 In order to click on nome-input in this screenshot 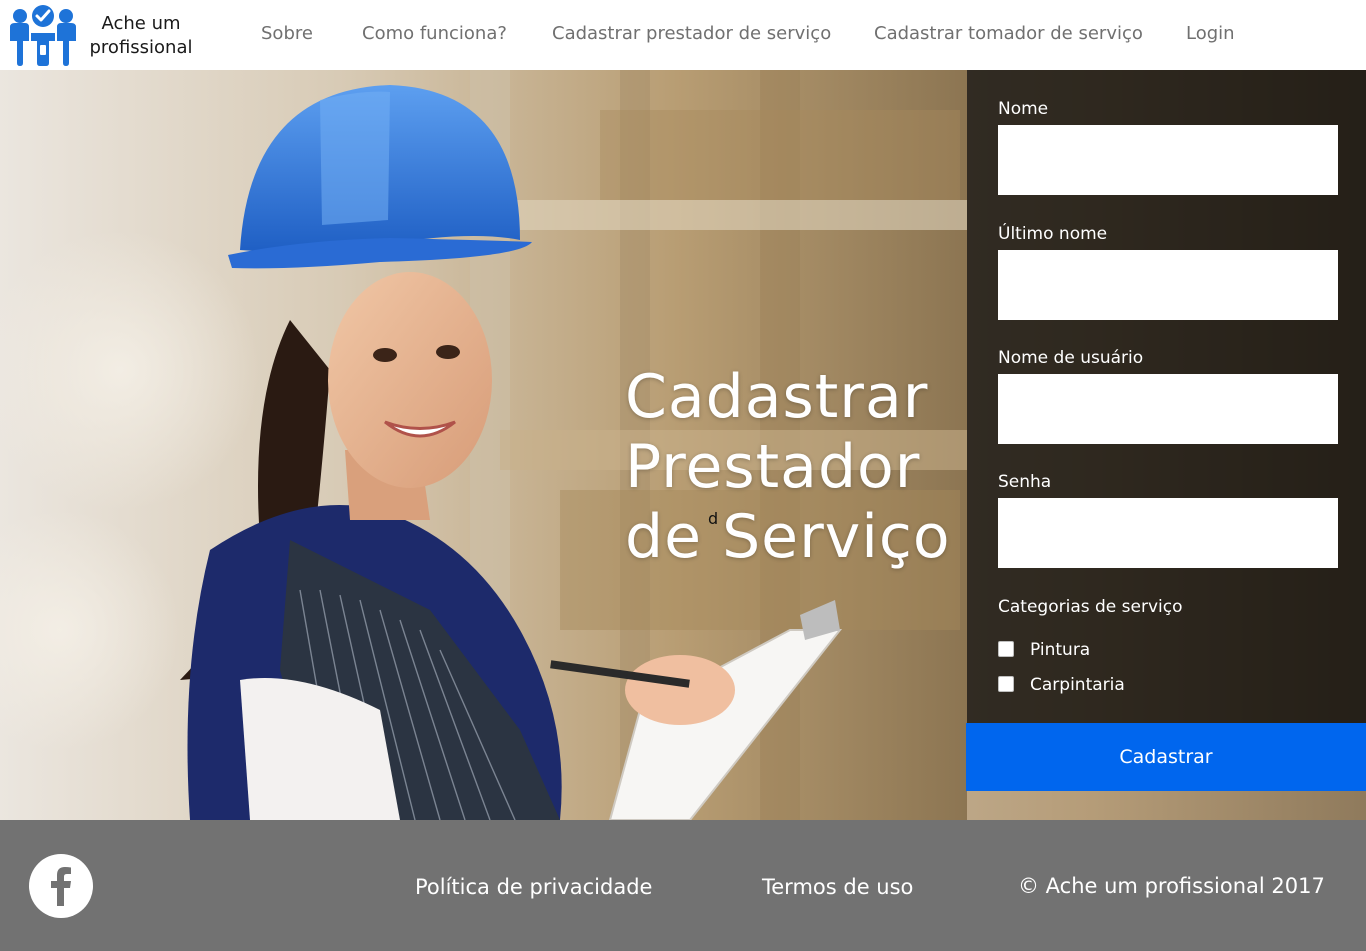, I will do `click(1168, 160)`.